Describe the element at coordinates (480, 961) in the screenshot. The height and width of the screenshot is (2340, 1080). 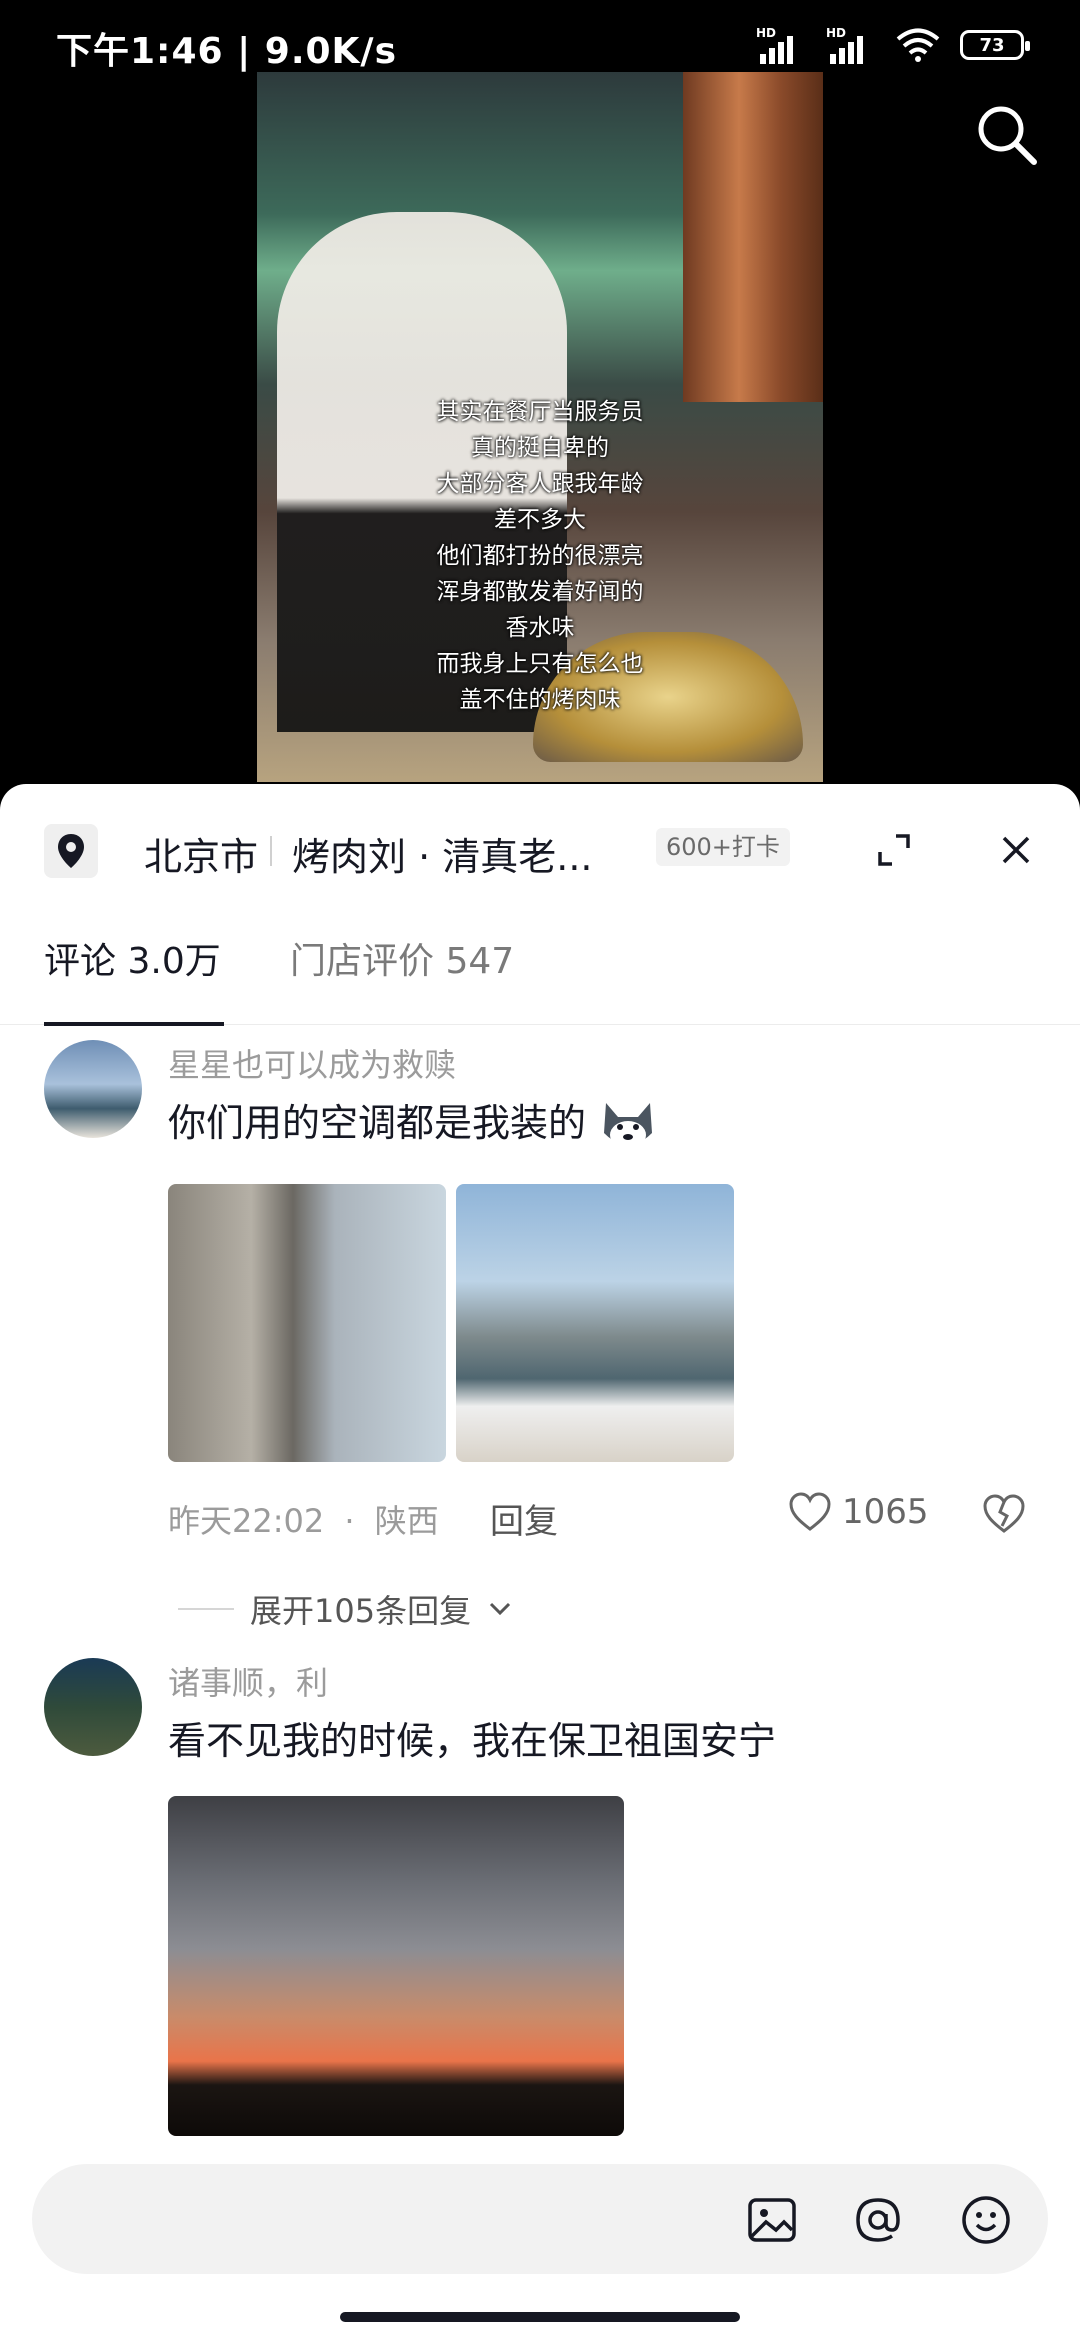
I see `tab-reviews-count: 547` at that location.